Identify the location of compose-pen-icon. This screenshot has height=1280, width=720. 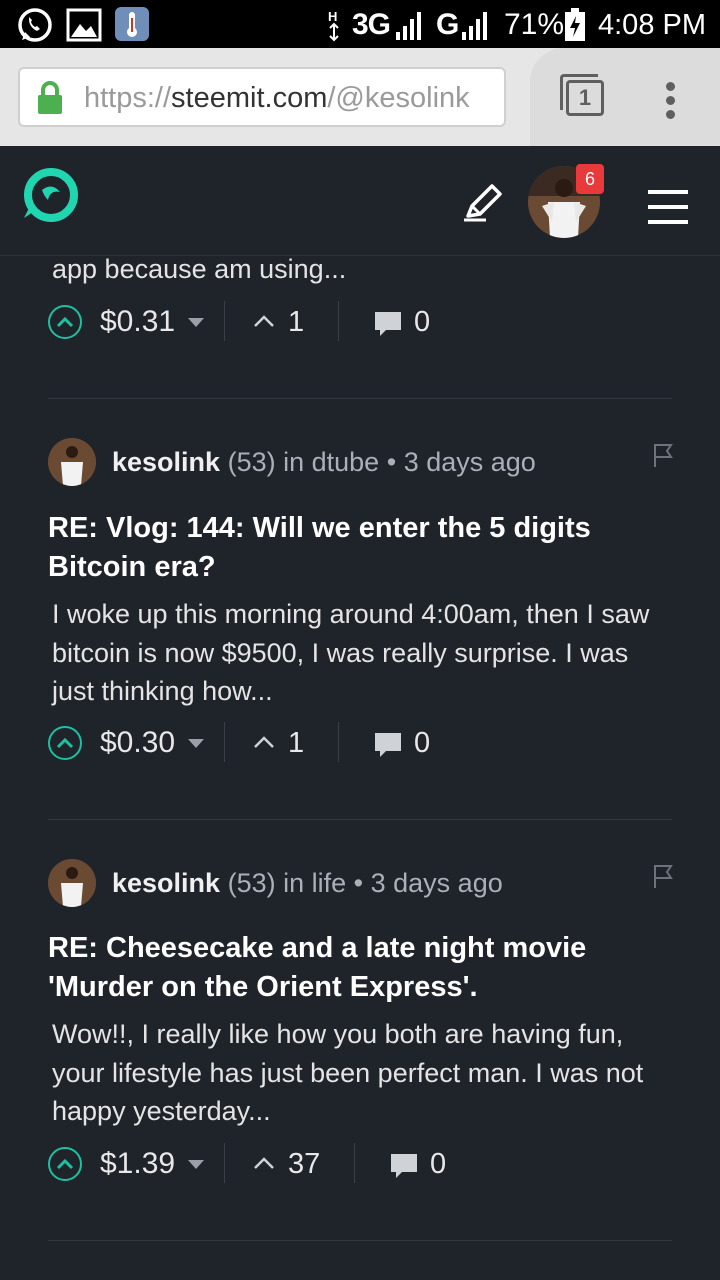
(483, 202).